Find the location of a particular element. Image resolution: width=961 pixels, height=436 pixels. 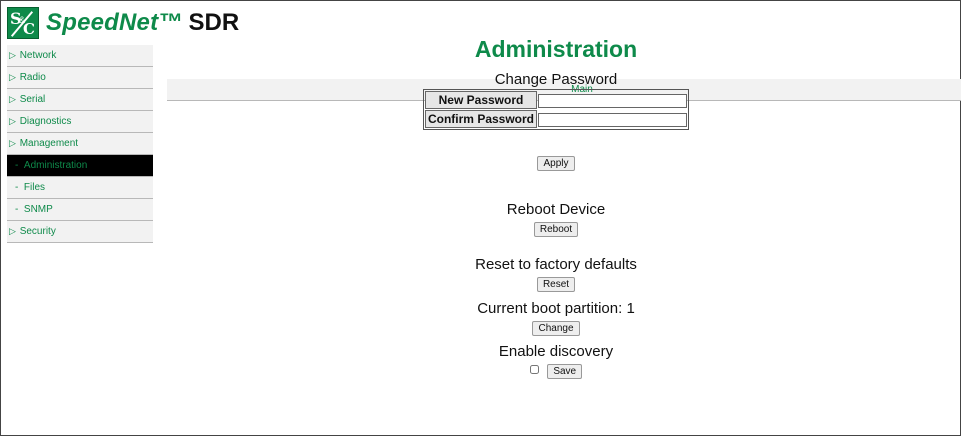

save-button: Save is located at coordinates (565, 371).